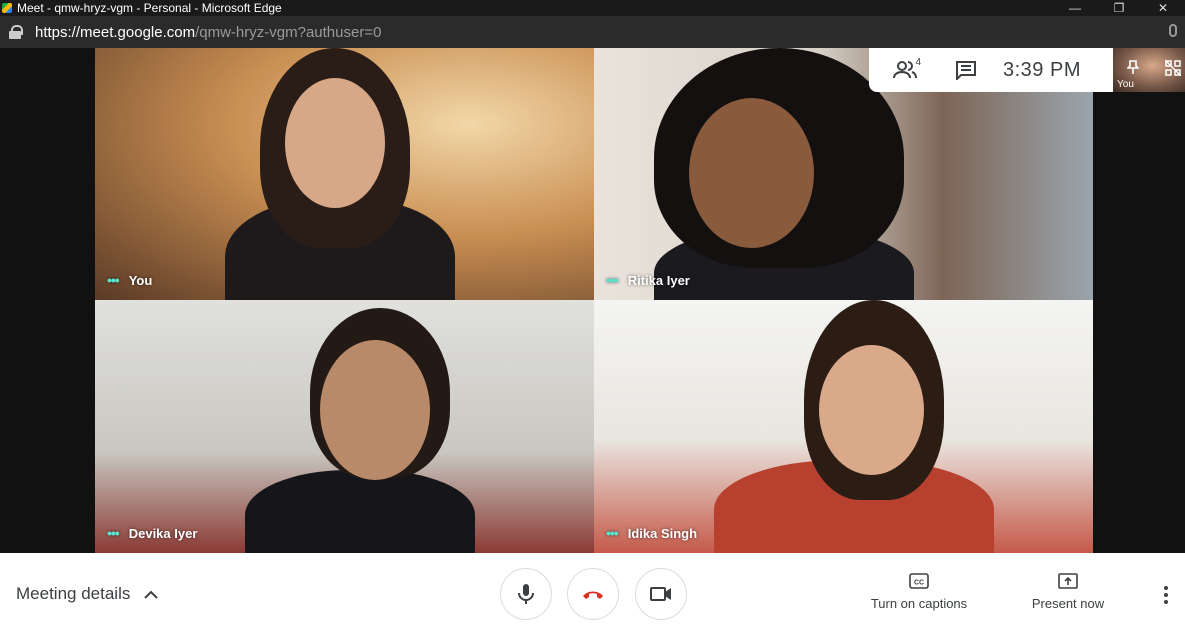 The width and height of the screenshot is (1185, 633). I want to click on more-vertical-icon, so click(1166, 595).